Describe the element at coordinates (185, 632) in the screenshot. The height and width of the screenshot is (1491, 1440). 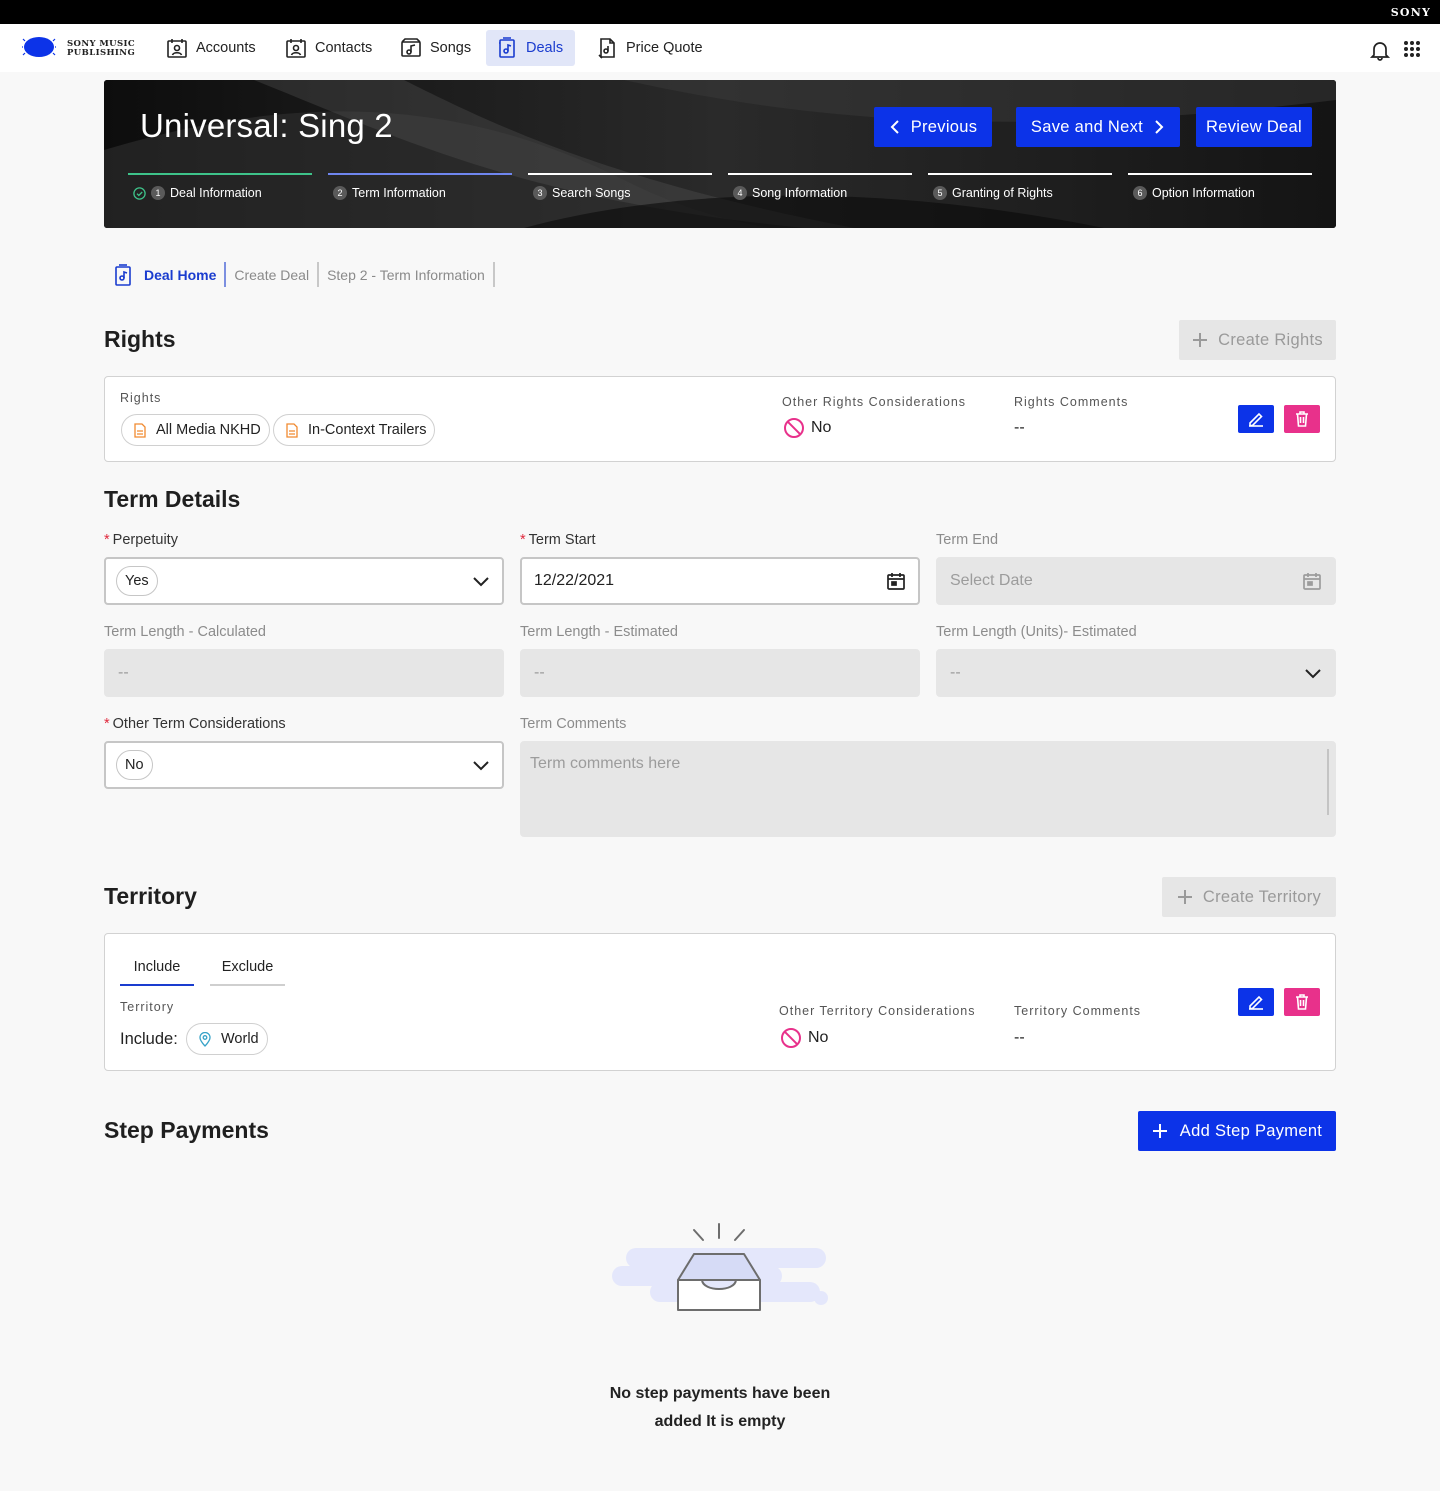
I see `term-length-calculated-label: Term Length - Calculated` at that location.